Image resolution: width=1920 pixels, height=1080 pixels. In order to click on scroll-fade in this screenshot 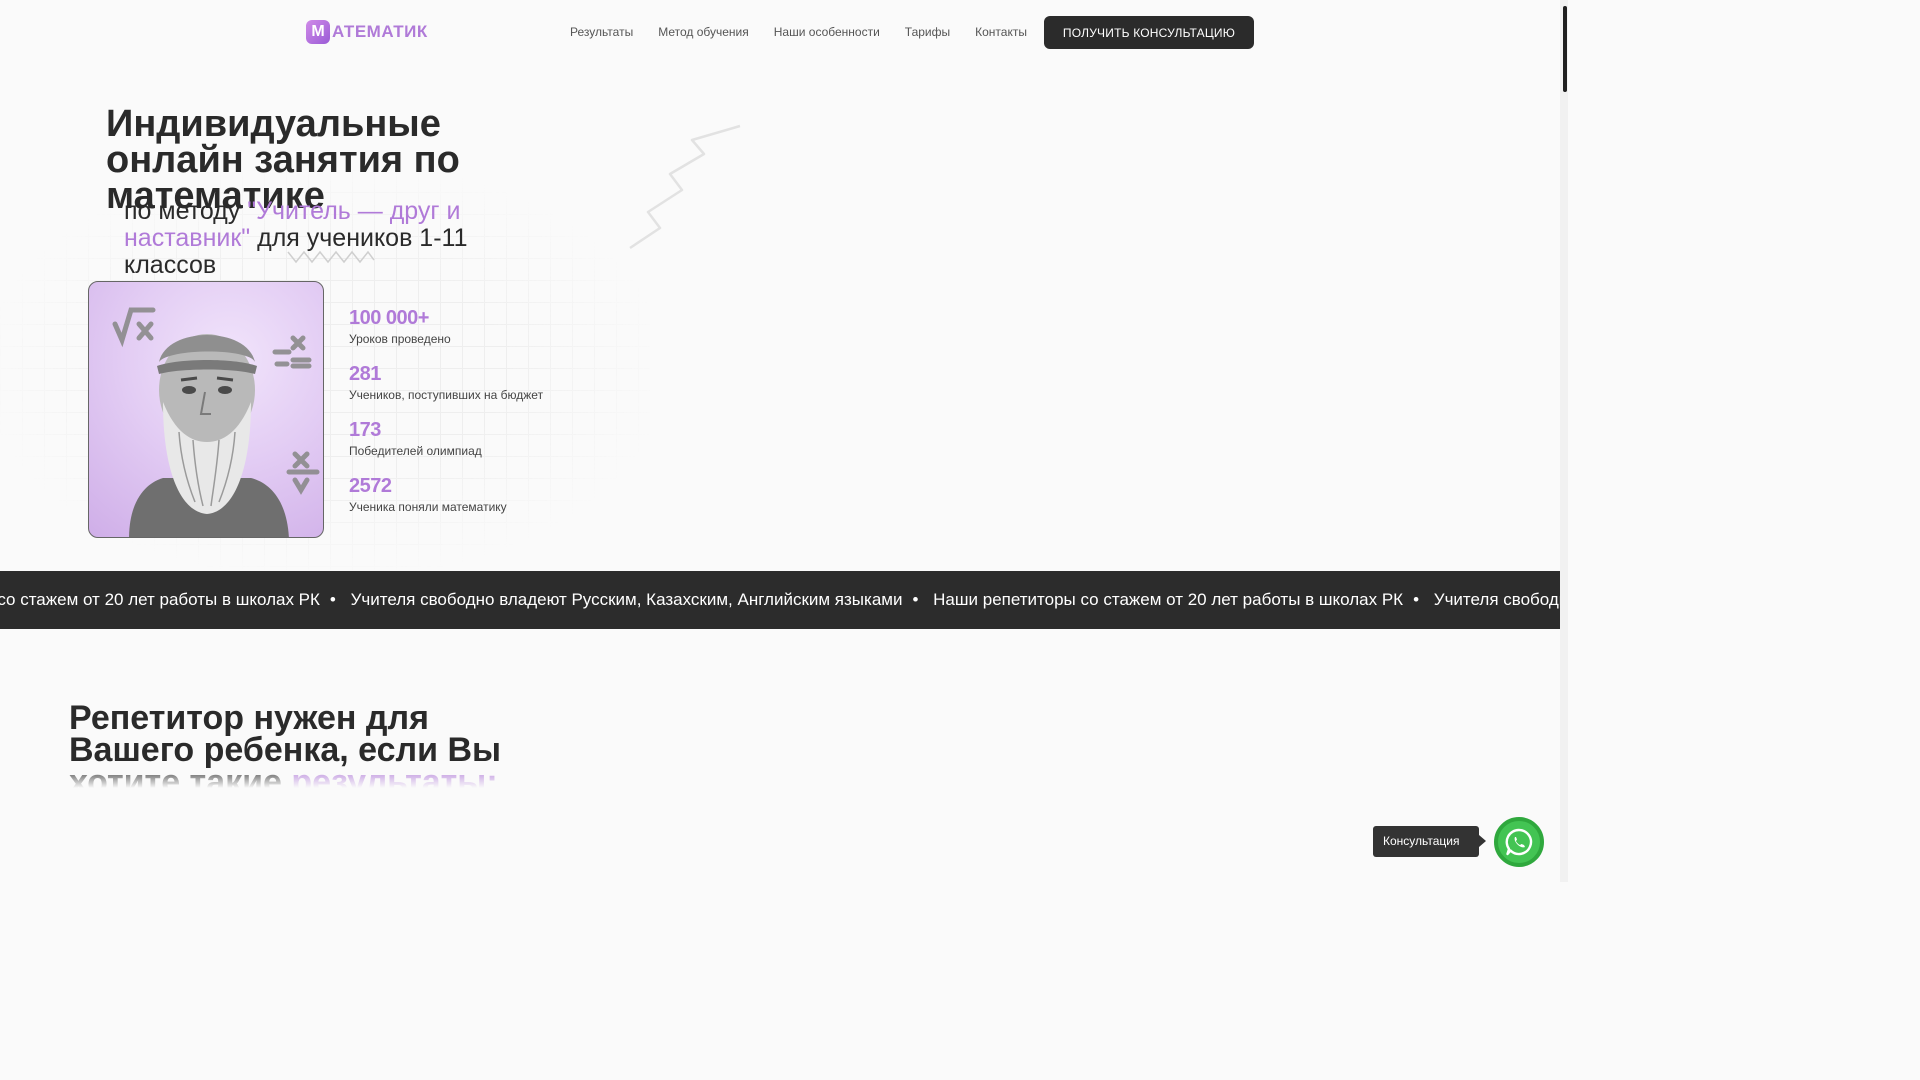, I will do `click(300, 785)`.